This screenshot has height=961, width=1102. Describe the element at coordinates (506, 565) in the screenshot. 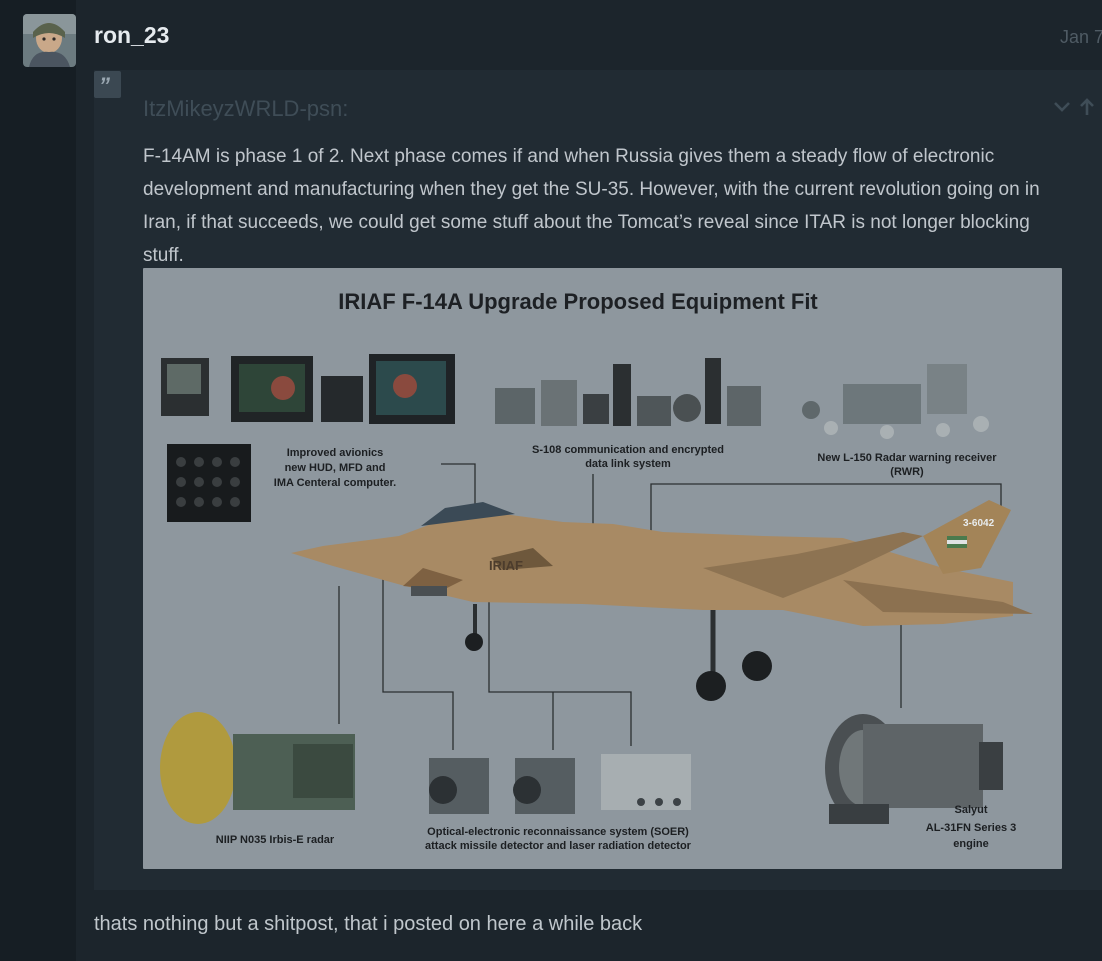

I see `fuselage-marking: IRIAF` at that location.